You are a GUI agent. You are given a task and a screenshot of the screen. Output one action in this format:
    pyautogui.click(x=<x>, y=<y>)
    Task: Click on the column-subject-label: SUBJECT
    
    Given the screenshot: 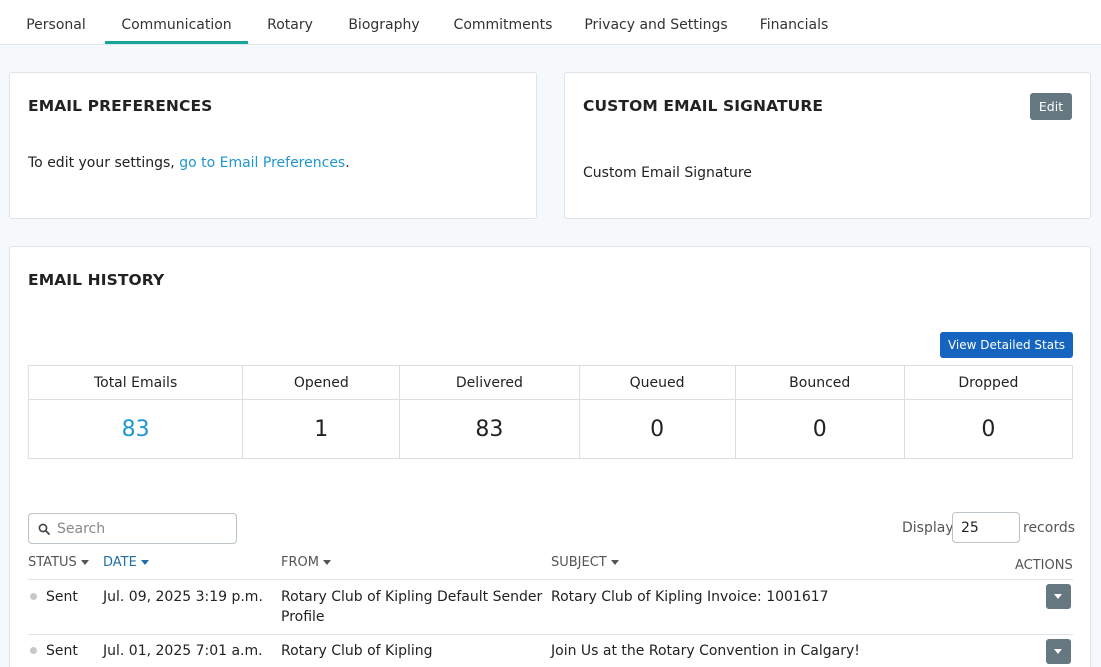 What is the action you would take?
    pyautogui.click(x=579, y=562)
    